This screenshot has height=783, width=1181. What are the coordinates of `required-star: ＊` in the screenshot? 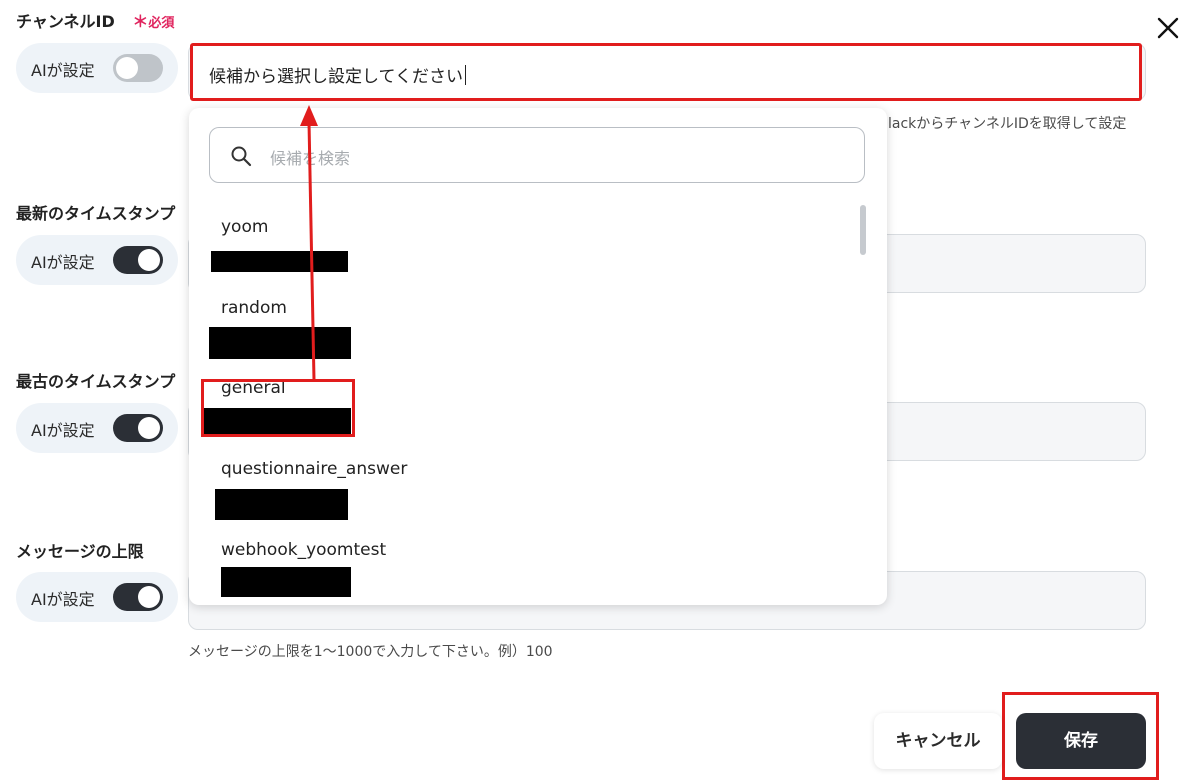 It's located at (140, 21).